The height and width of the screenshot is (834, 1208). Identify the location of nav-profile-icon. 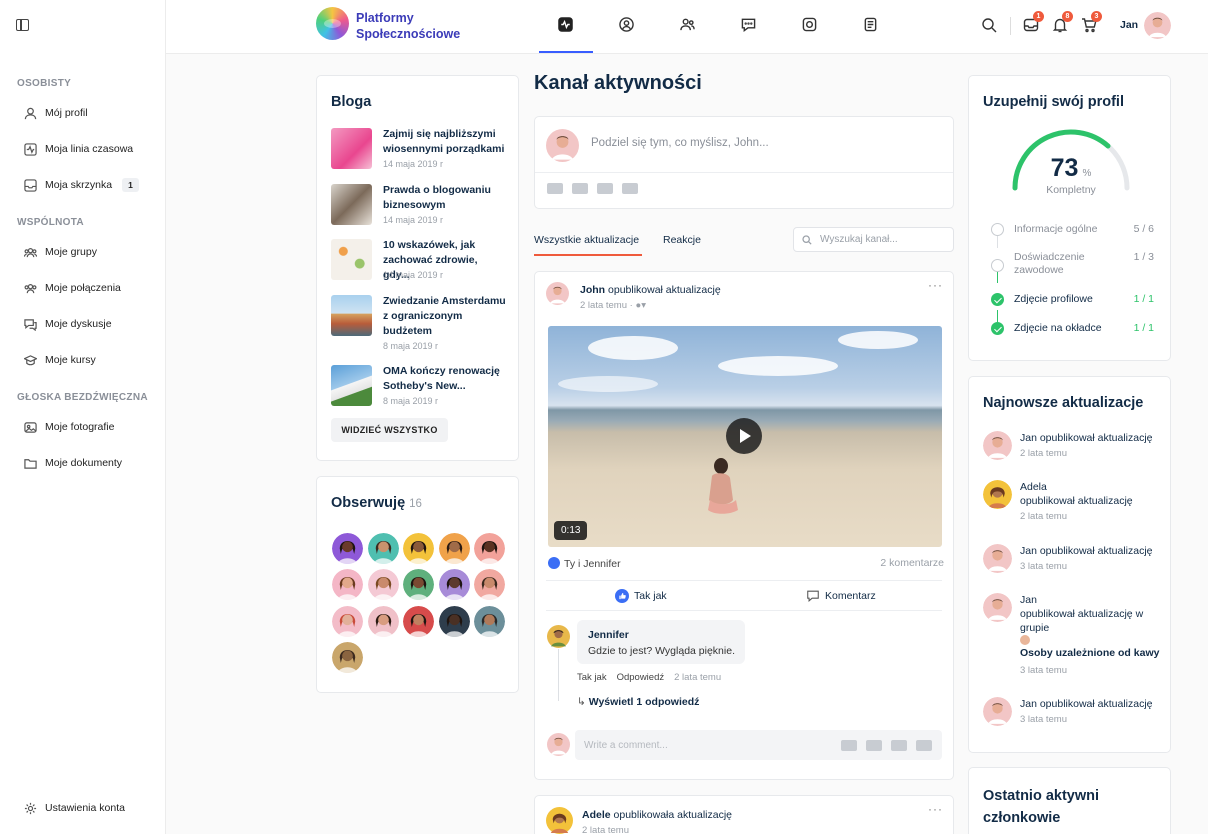
(626, 24).